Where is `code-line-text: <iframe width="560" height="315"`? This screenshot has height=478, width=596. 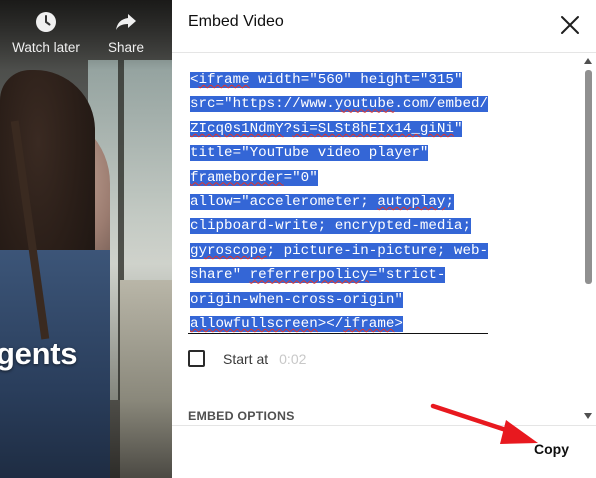
code-line-text: <iframe width="560" height="315" is located at coordinates (326, 80).